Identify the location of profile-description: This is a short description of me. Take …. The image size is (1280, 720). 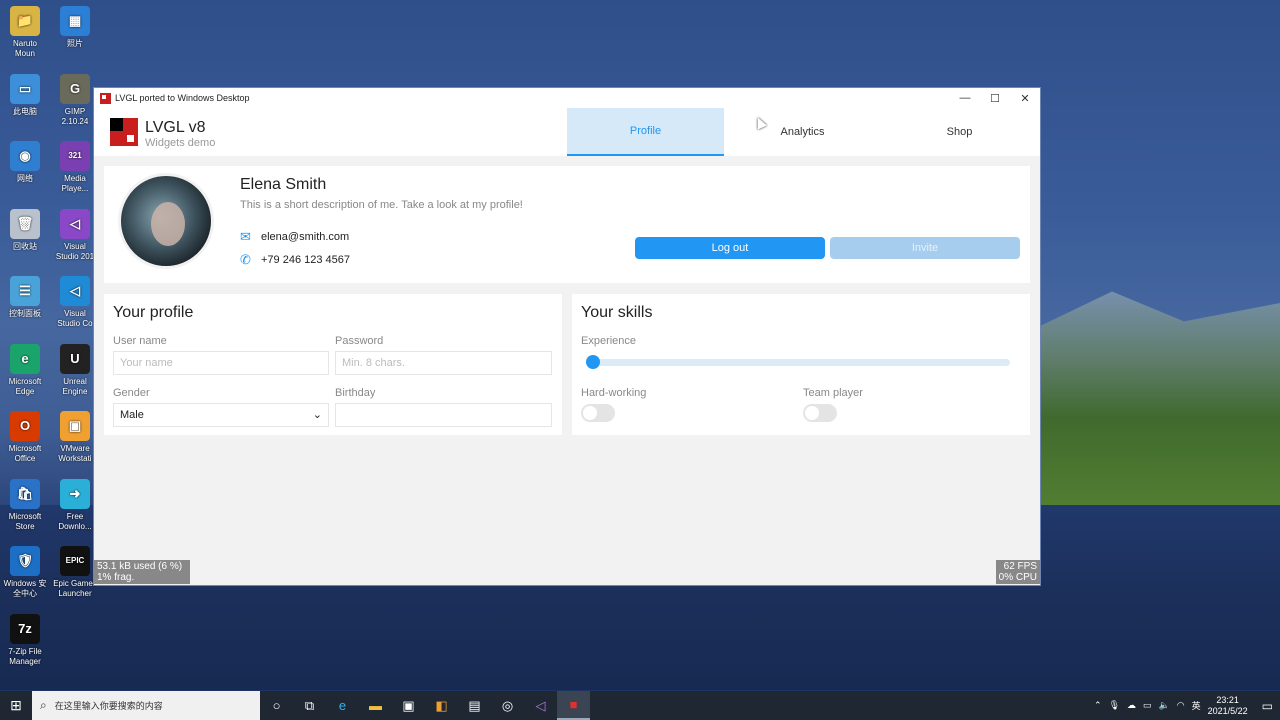
(381, 205).